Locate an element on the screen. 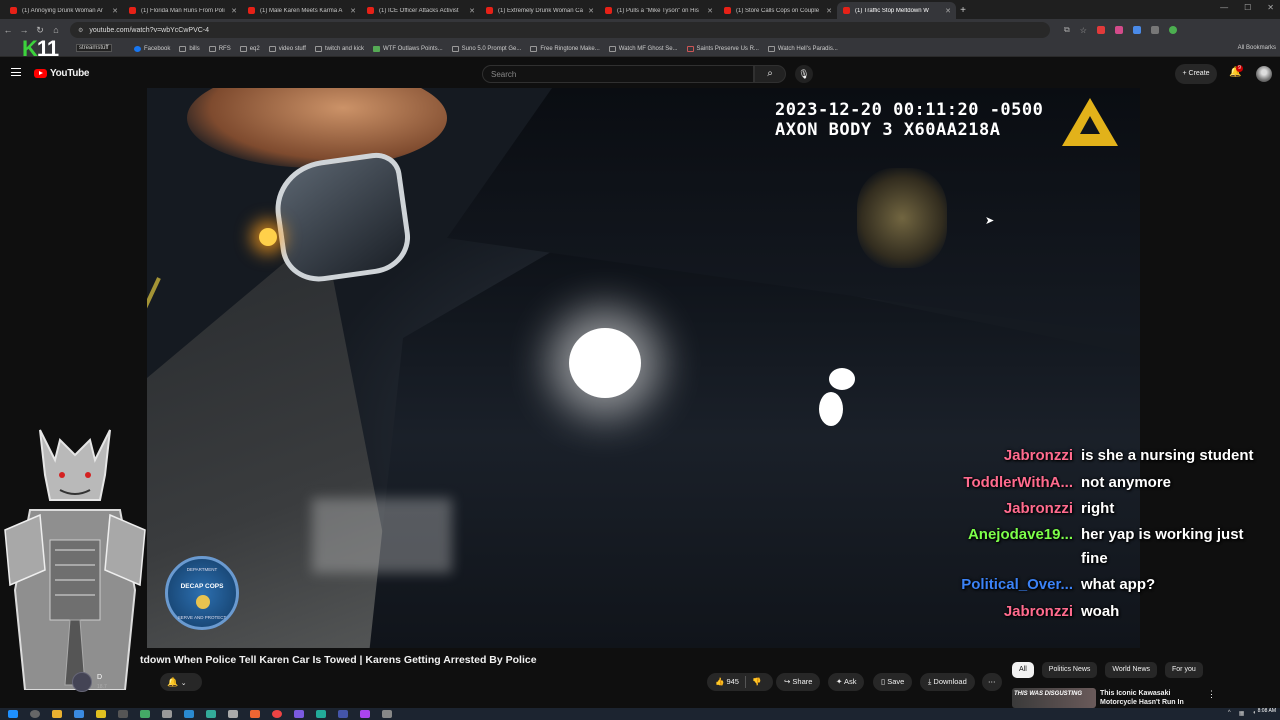 This screenshot has width=1280, height=720. browser-tab: (1) Florida Man Runs From Poli ✕ is located at coordinates (182, 10).